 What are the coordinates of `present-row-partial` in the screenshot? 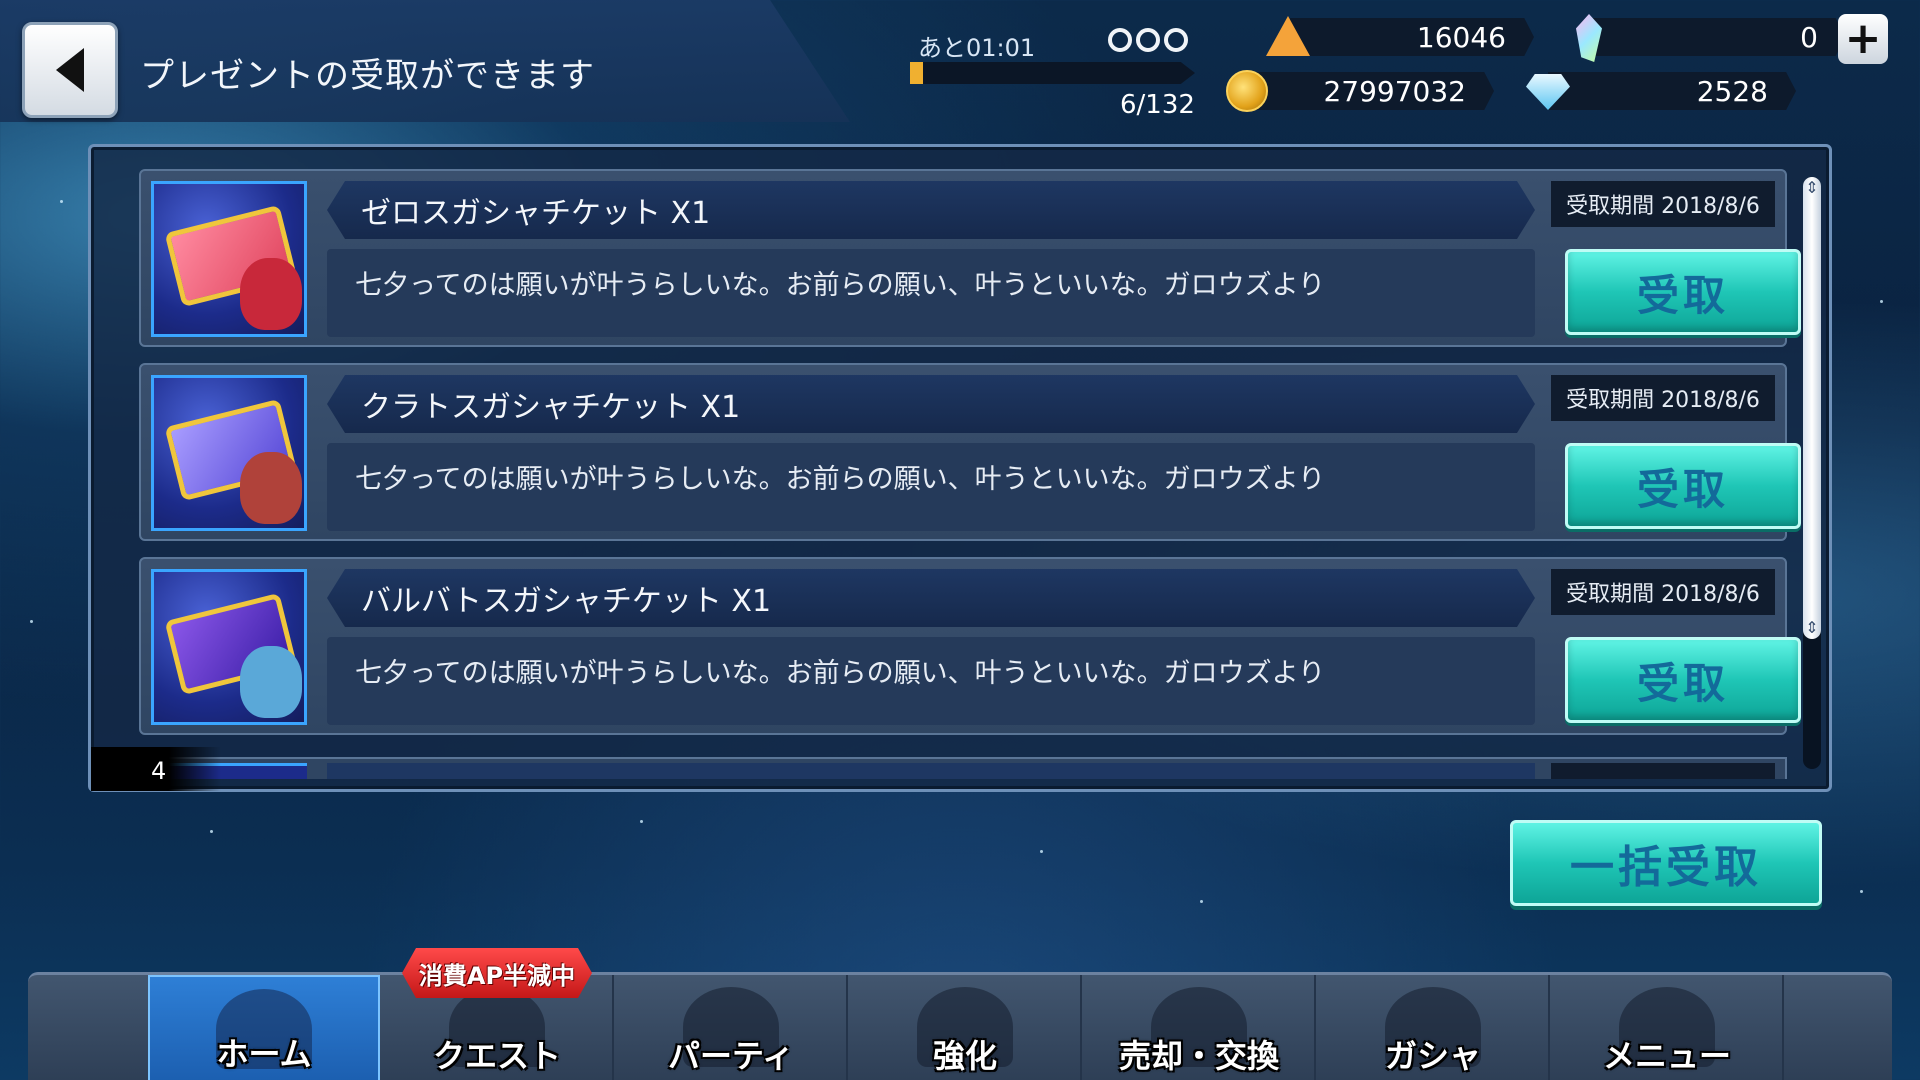 It's located at (963, 768).